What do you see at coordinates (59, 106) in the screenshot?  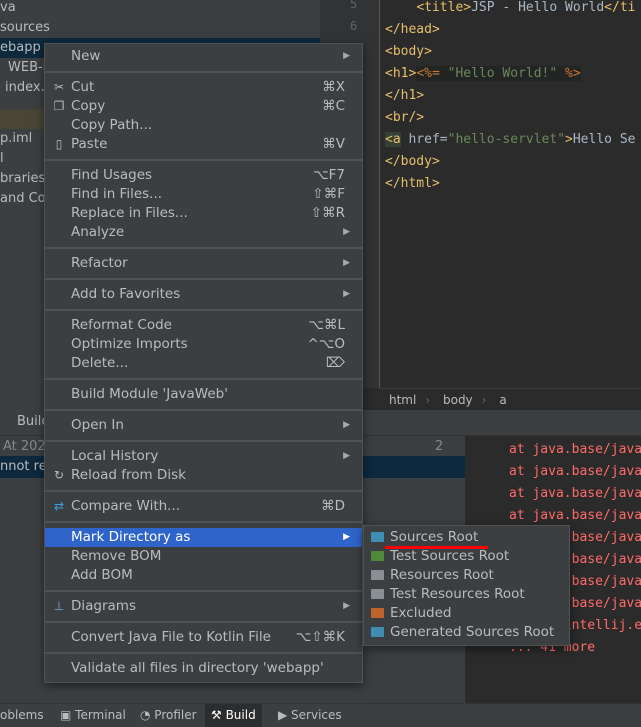 I see `copy-icon: ❐` at bounding box center [59, 106].